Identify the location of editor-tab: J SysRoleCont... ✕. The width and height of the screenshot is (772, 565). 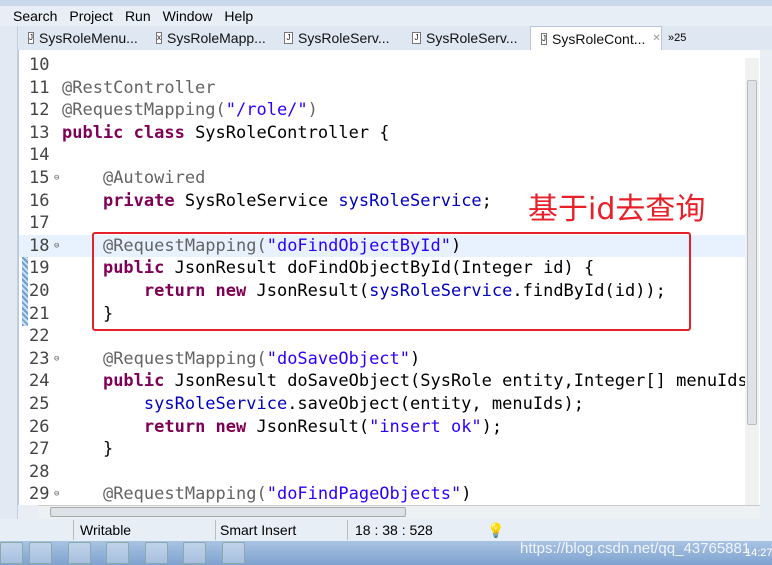
(596, 38).